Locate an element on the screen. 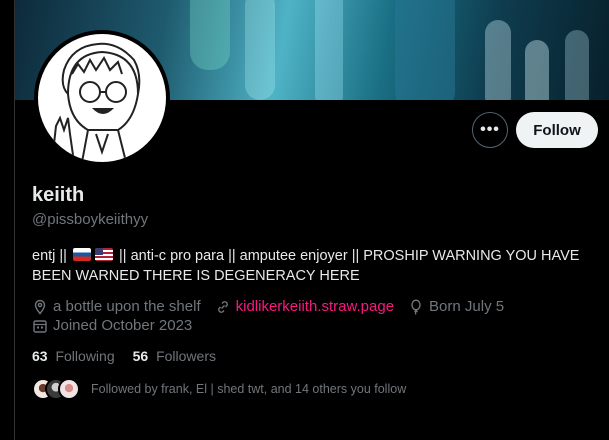  profile-avatar is located at coordinates (102, 98).